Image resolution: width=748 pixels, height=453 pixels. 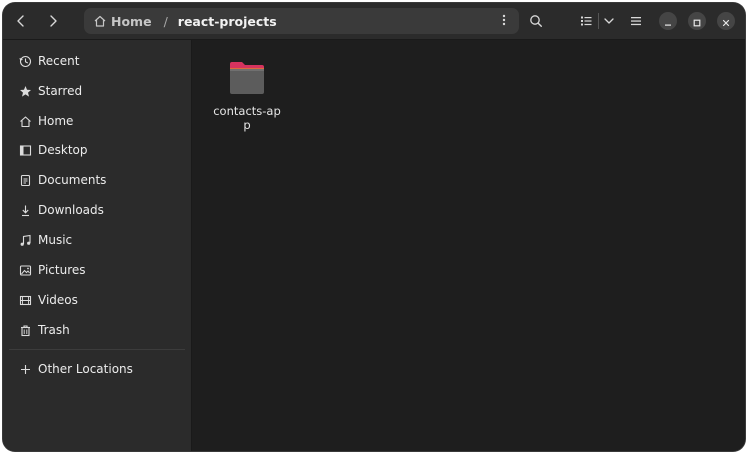 What do you see at coordinates (25, 180) in the screenshot?
I see `document-icon` at bounding box center [25, 180].